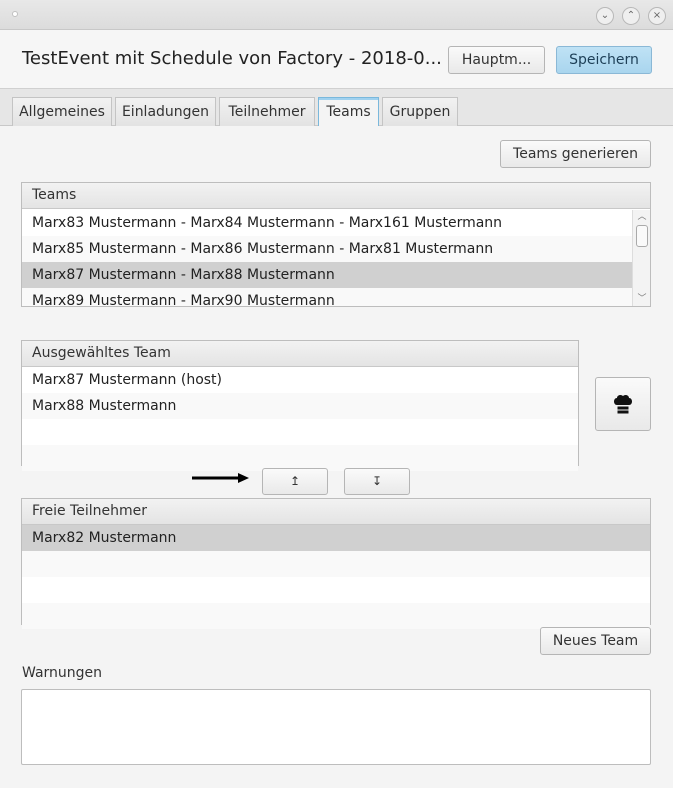  I want to click on generate-teams-button: Teams generieren, so click(575, 154).